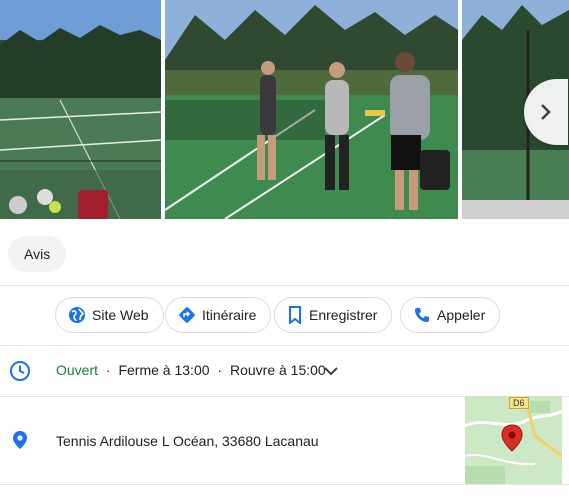  Describe the element at coordinates (295, 315) in the screenshot. I see `bookmark-icon` at that location.